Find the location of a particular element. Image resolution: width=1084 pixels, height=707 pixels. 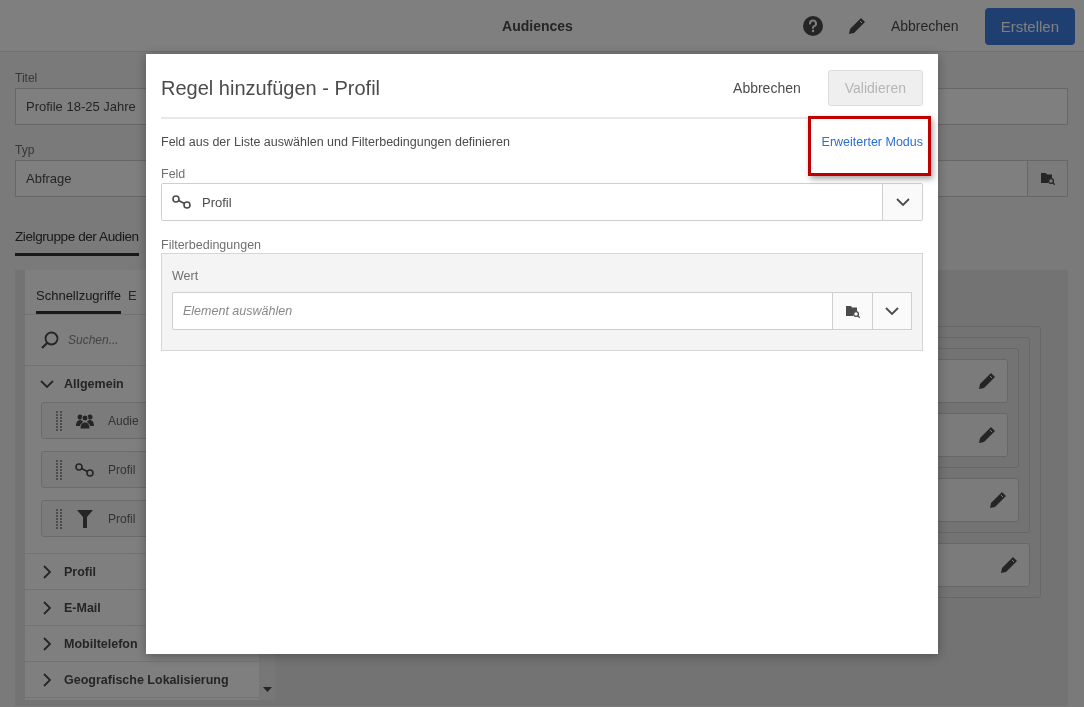

field-label: Titel is located at coordinates (26, 78).